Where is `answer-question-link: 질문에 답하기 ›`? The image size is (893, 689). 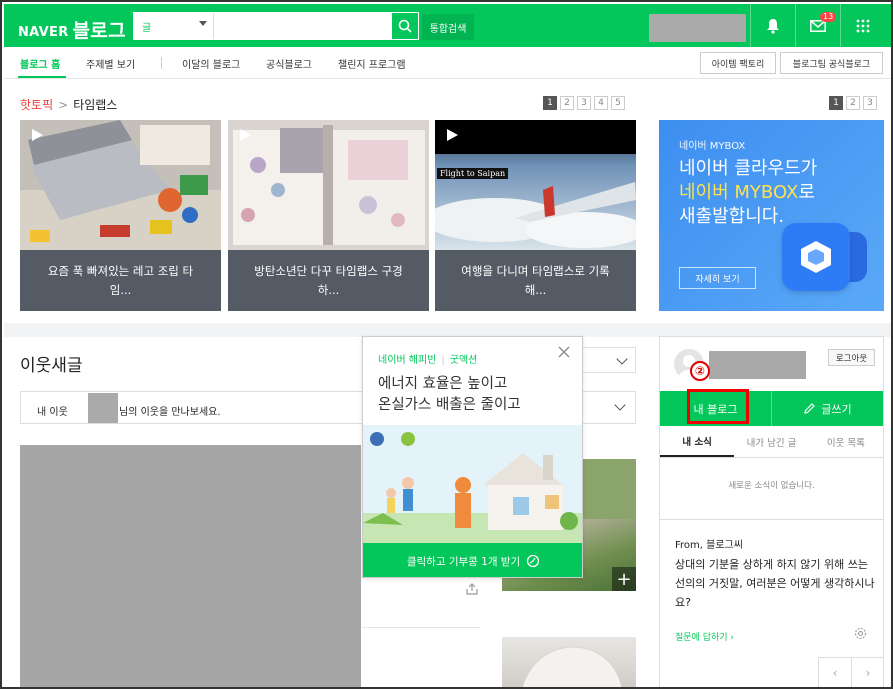
answer-question-link: 질문에 답하기 › is located at coordinates (704, 636).